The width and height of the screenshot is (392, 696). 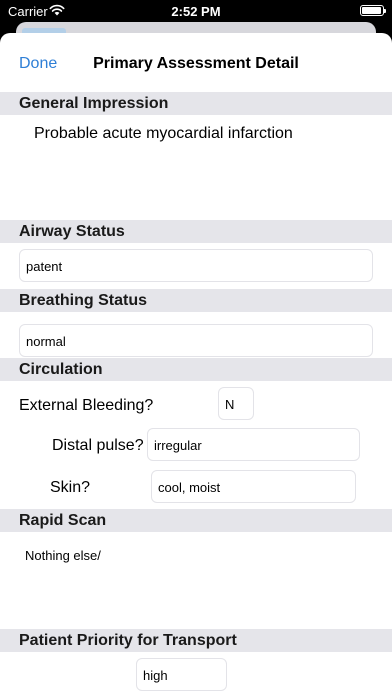 I want to click on rapid-scan-text: Nothing else/, so click(x=63, y=555).